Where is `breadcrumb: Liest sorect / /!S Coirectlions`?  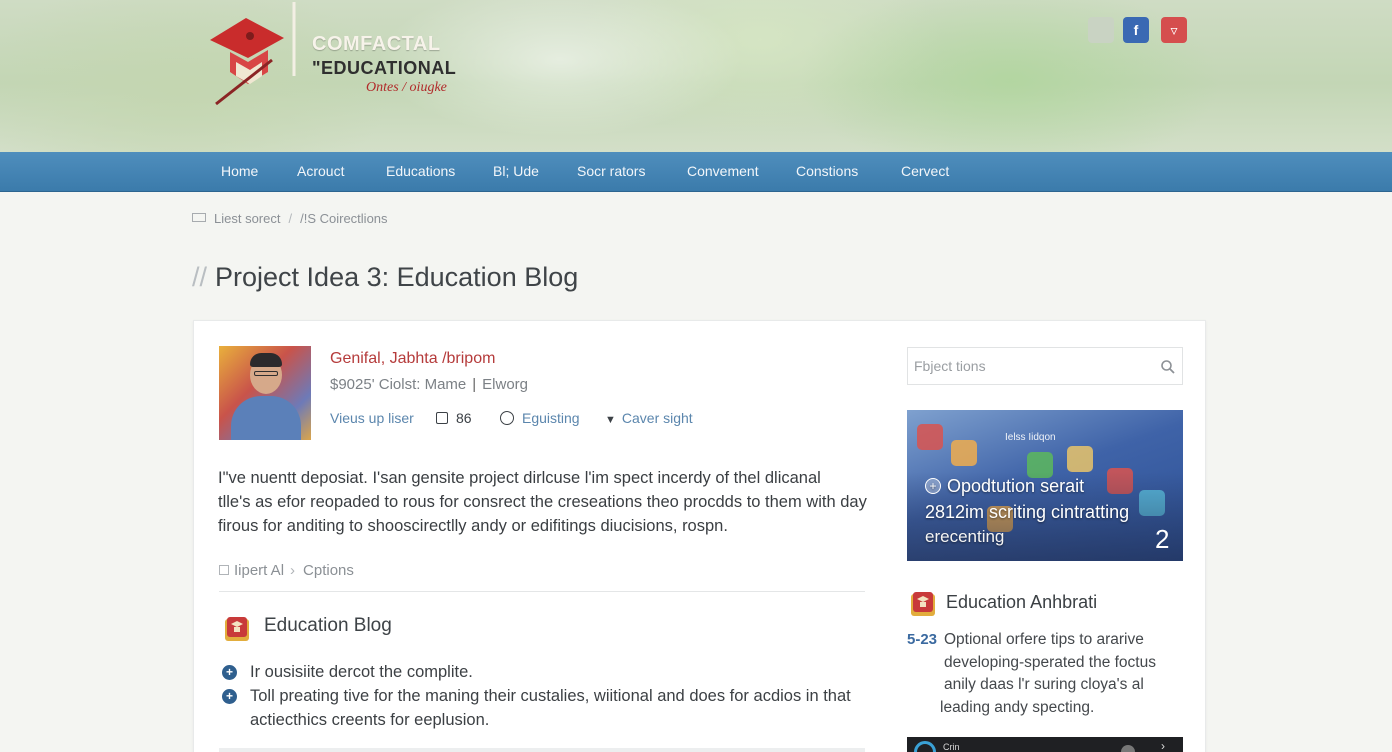
breadcrumb: Liest sorect / /!S Coirectlions is located at coordinates (290, 218).